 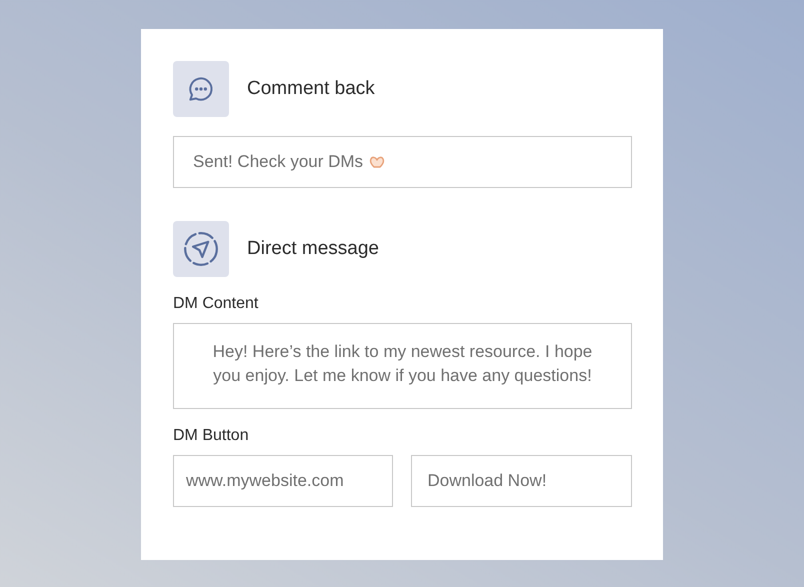 What do you see at coordinates (311, 89) in the screenshot?
I see `section-title: Comment back` at bounding box center [311, 89].